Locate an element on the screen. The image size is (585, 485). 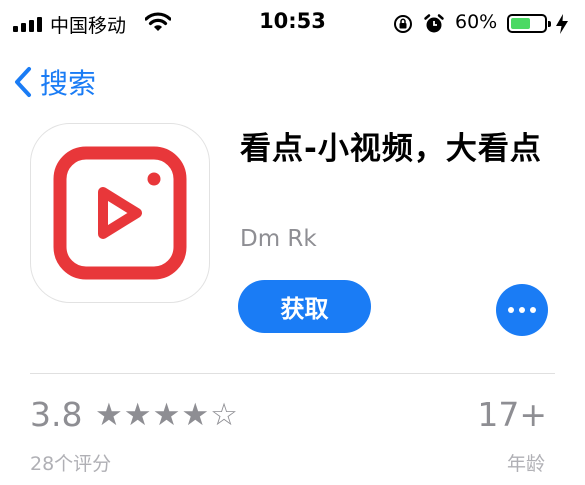
get-button: 获取 is located at coordinates (304, 306).